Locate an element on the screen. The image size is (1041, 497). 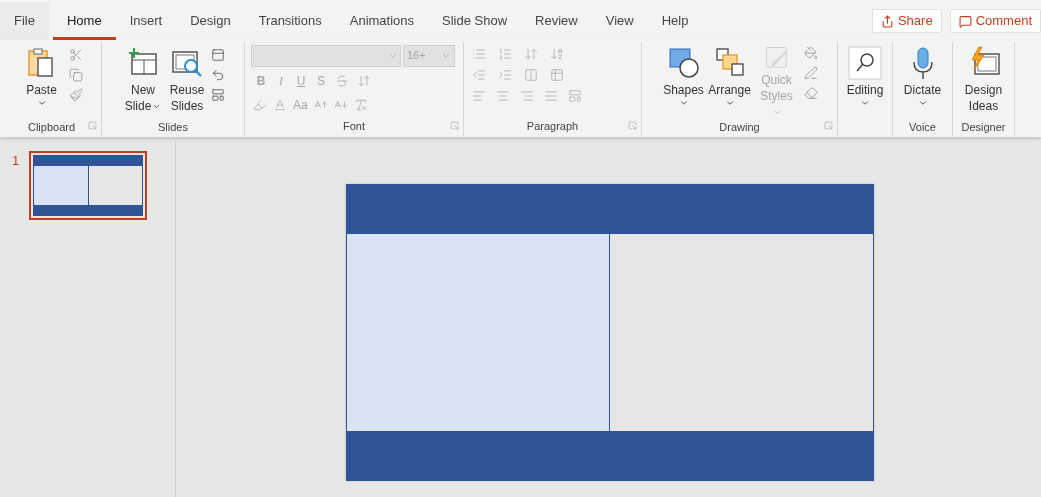
design-ideas-button: Design Ideas is located at coordinates (983, 81).